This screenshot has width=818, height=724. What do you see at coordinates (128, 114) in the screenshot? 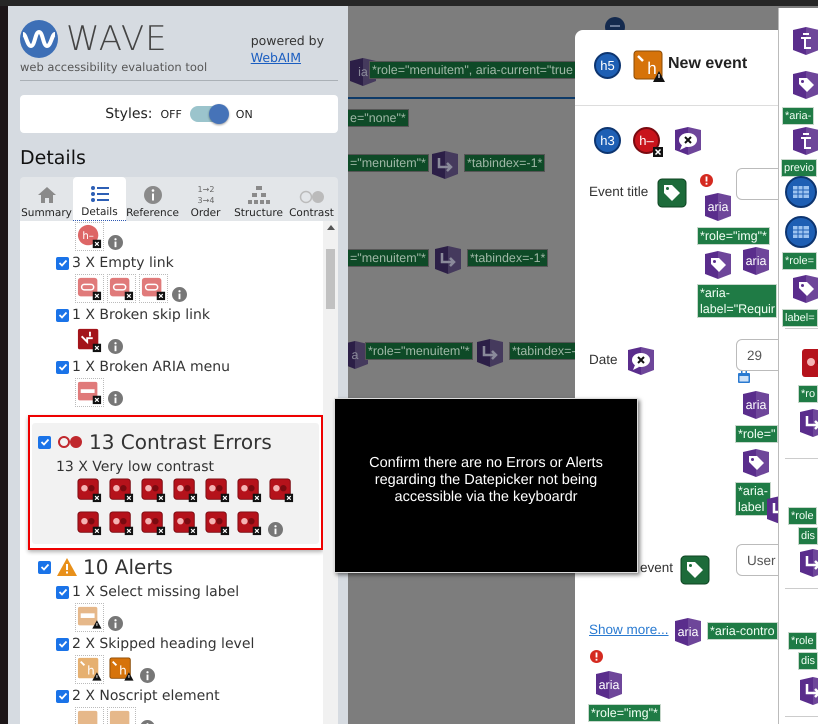
I see `styles-label: Styles:` at bounding box center [128, 114].